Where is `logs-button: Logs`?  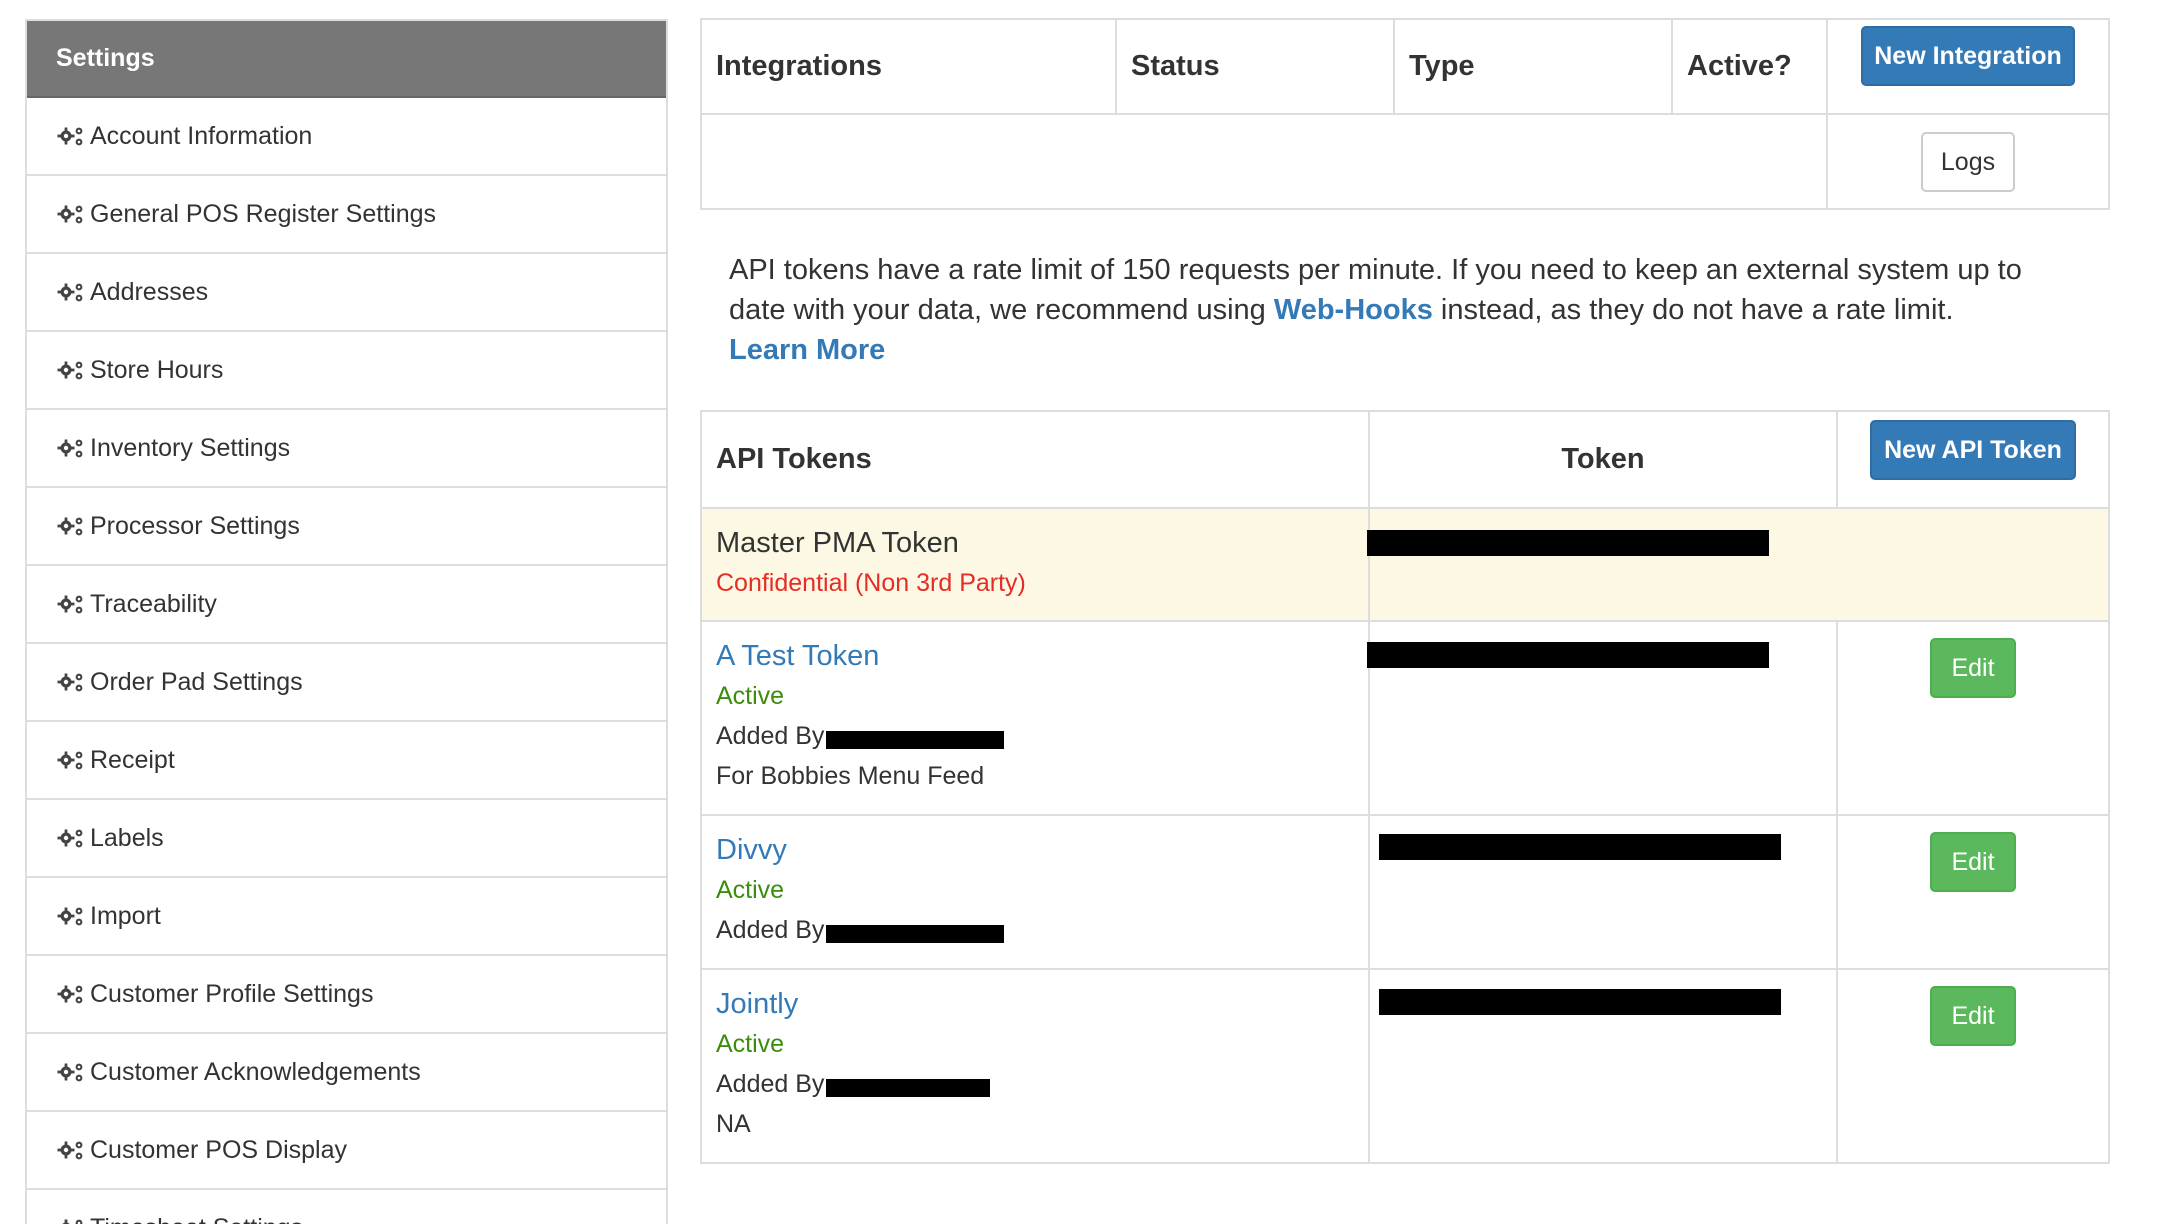 logs-button: Logs is located at coordinates (1968, 161).